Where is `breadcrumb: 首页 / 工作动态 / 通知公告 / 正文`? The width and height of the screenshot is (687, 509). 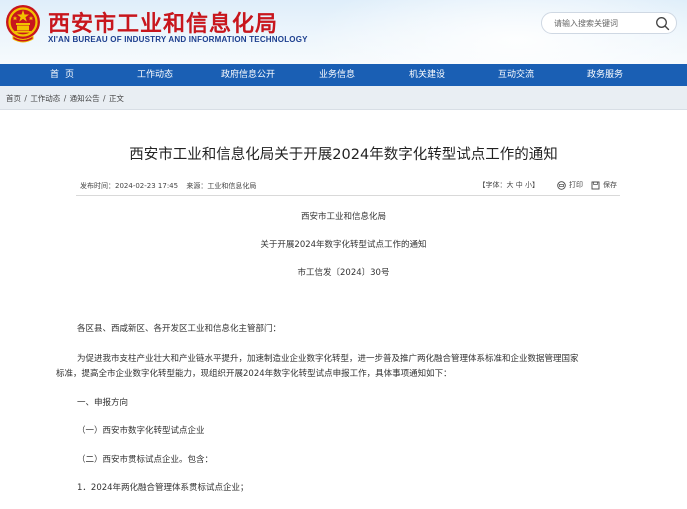
breadcrumb: 首页 / 工作动态 / 通知公告 / 正文 is located at coordinates (65, 98).